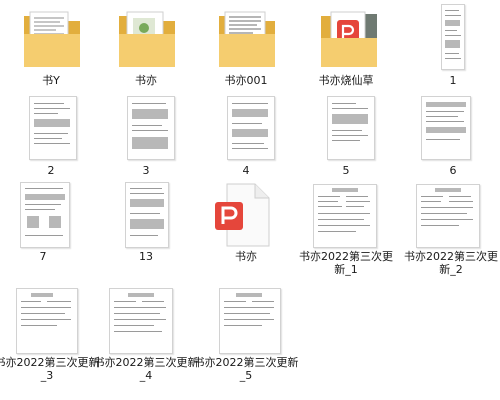 The width and height of the screenshot is (500, 400). I want to click on file-item: 书亦001, so click(246, 52).